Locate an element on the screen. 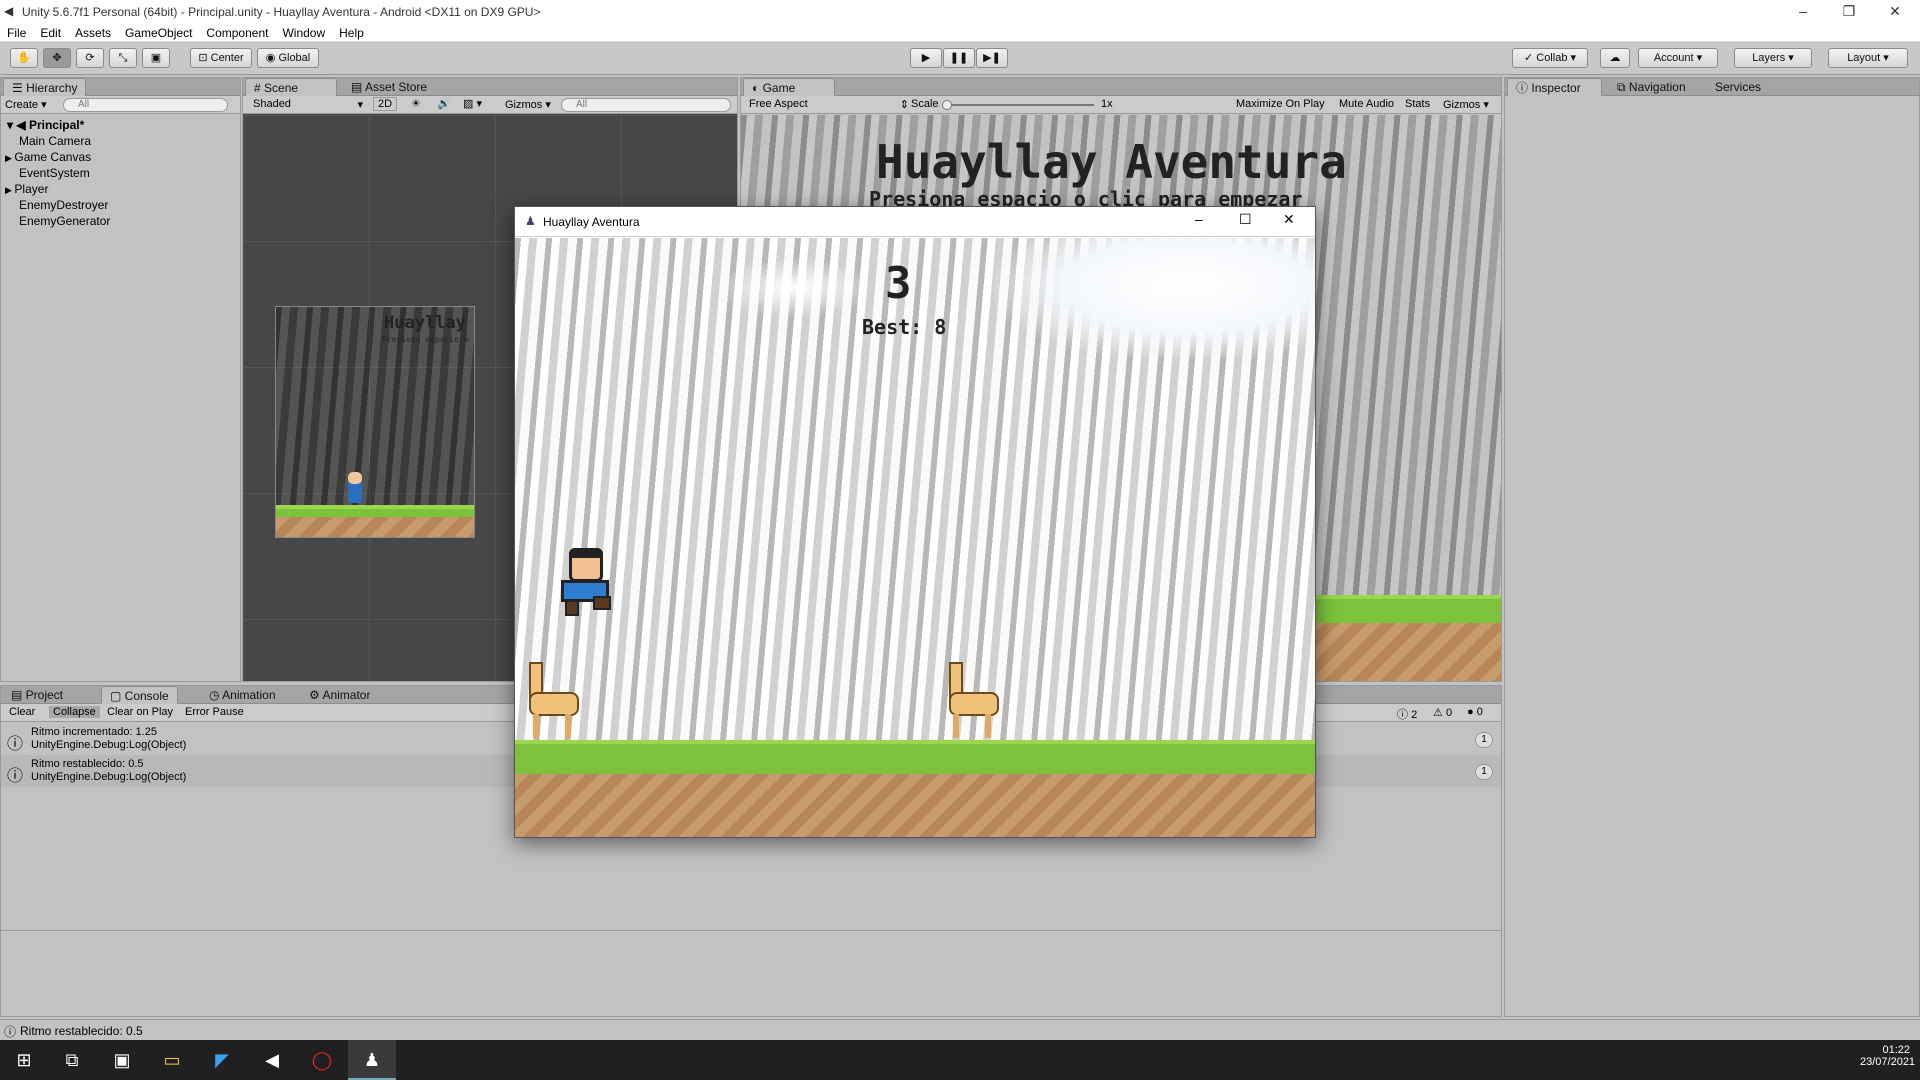  global-button: ◉ Global is located at coordinates (288, 58).